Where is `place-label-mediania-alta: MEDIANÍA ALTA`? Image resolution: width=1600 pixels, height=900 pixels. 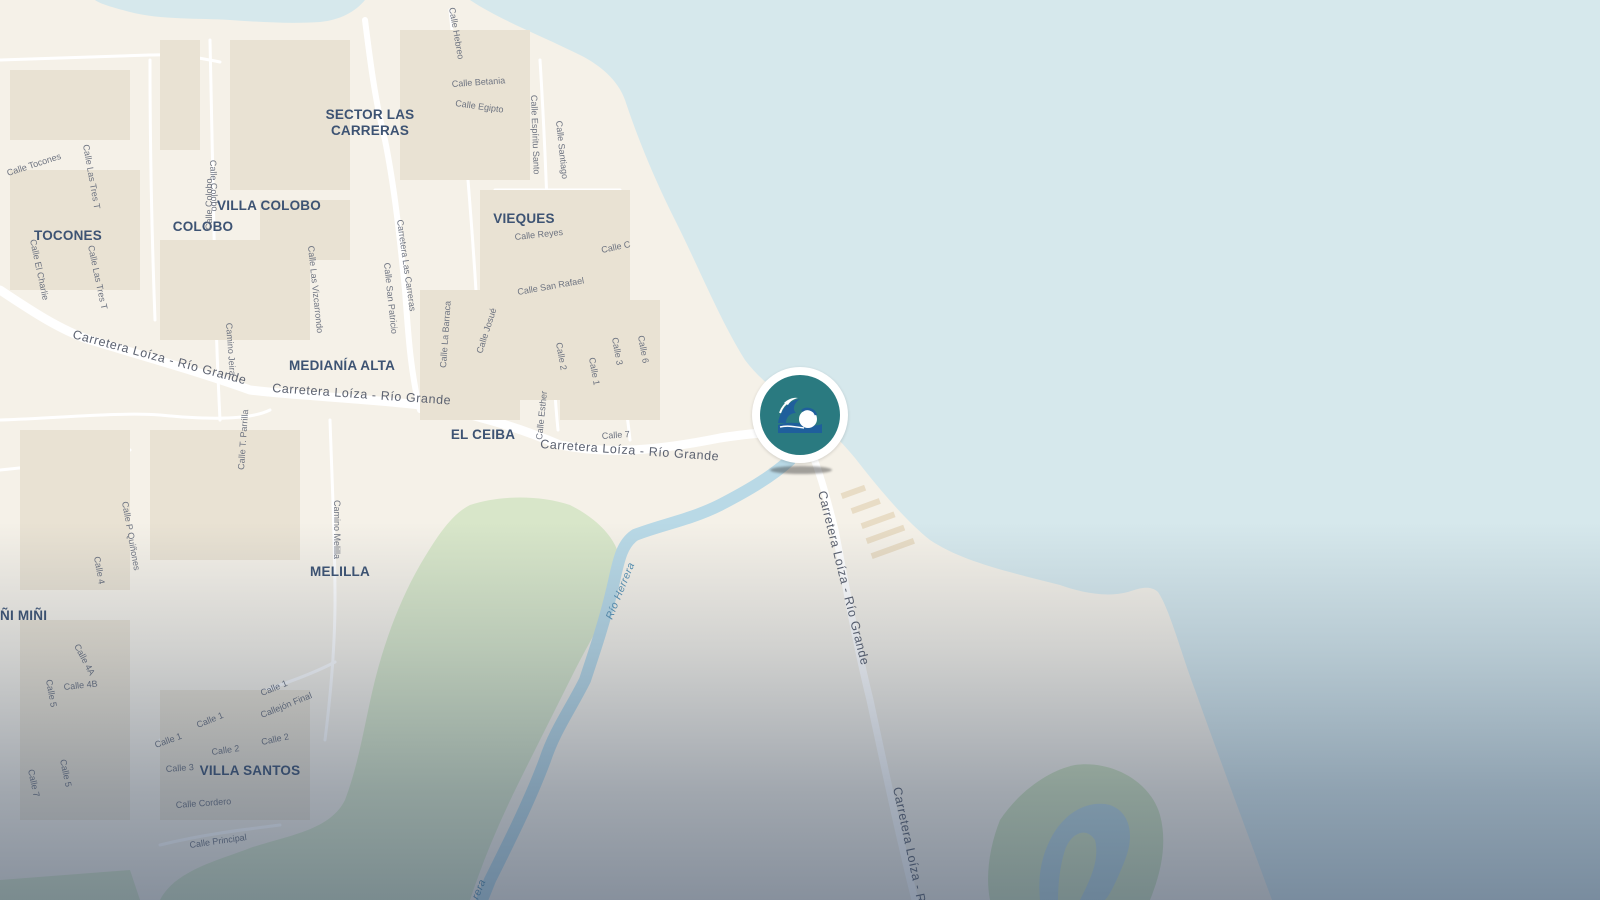 place-label-mediania-alta: MEDIANÍA ALTA is located at coordinates (342, 365).